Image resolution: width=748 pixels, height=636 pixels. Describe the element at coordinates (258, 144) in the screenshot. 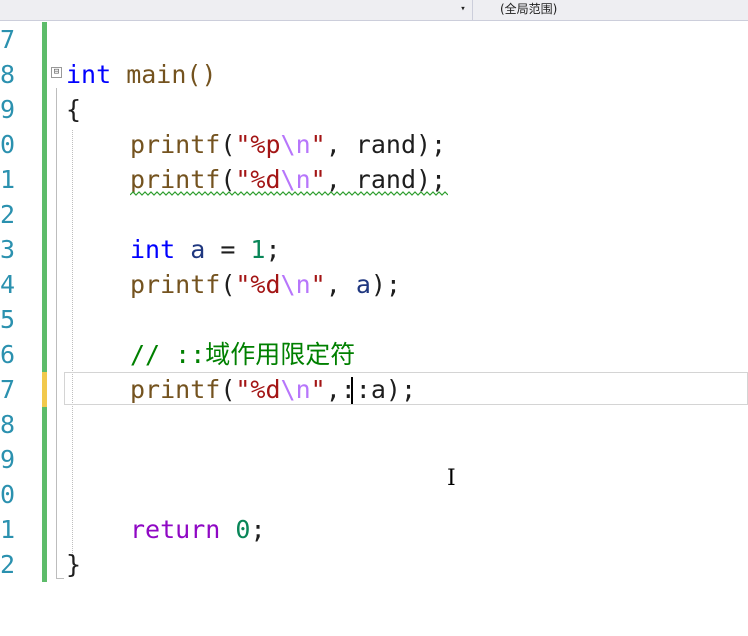

I see `string: "%p` at that location.